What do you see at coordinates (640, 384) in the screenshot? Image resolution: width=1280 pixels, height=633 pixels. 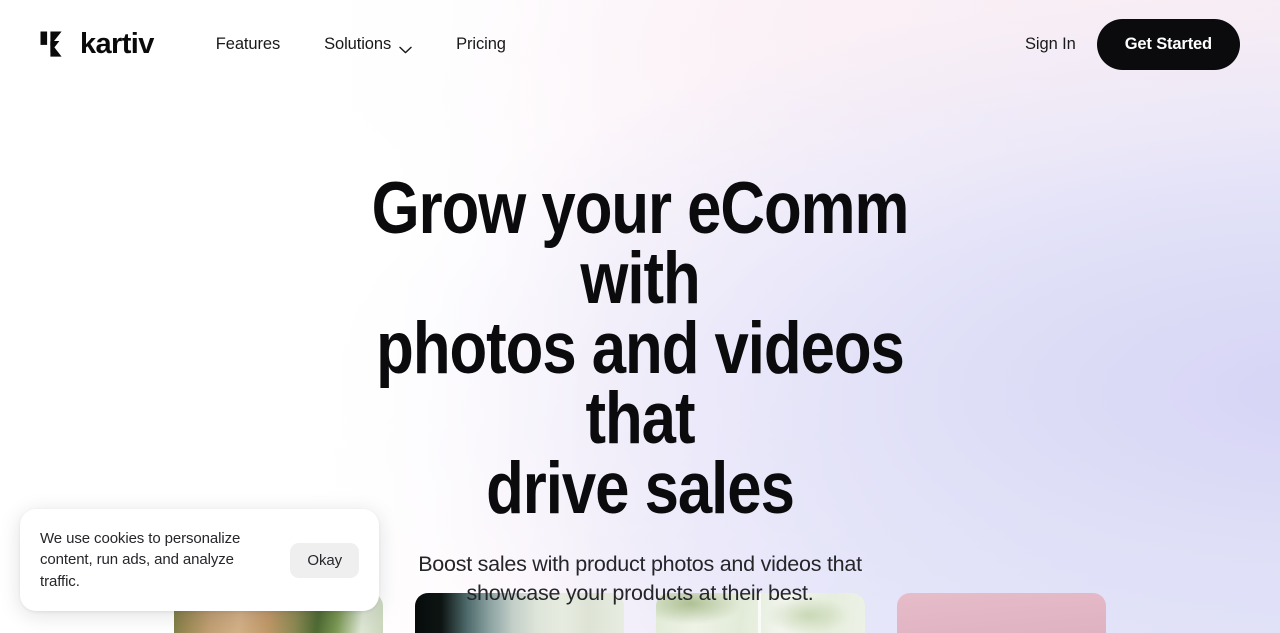 I see `headline-line-2: photos and videos that` at bounding box center [640, 384].